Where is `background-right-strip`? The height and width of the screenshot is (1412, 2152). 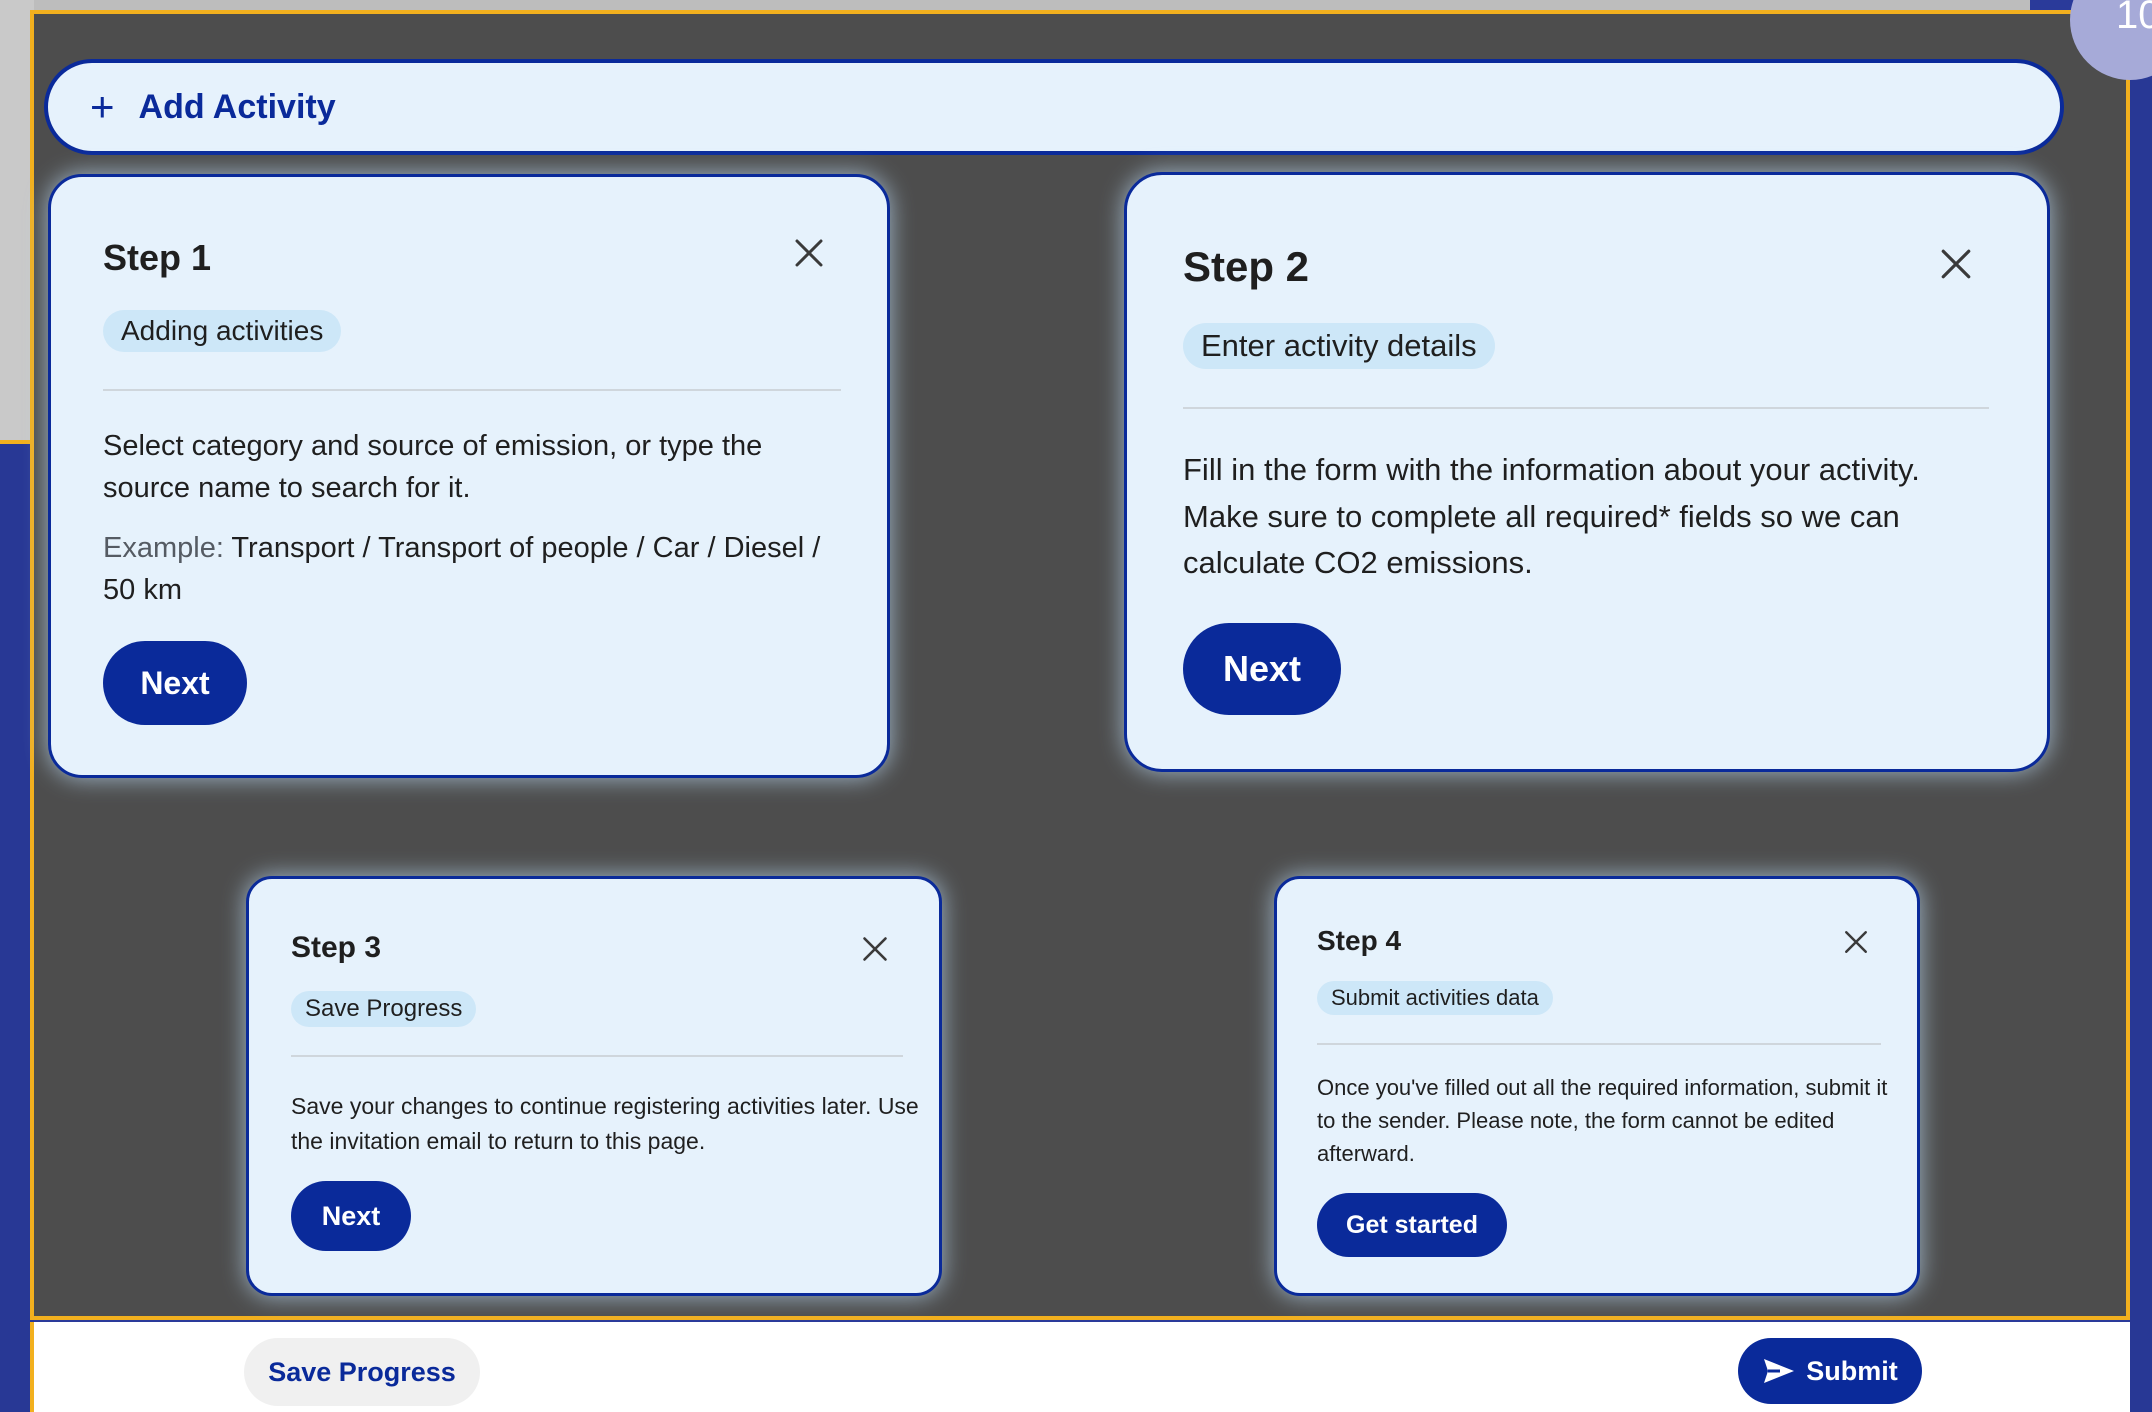
background-right-strip is located at coordinates (2141, 706).